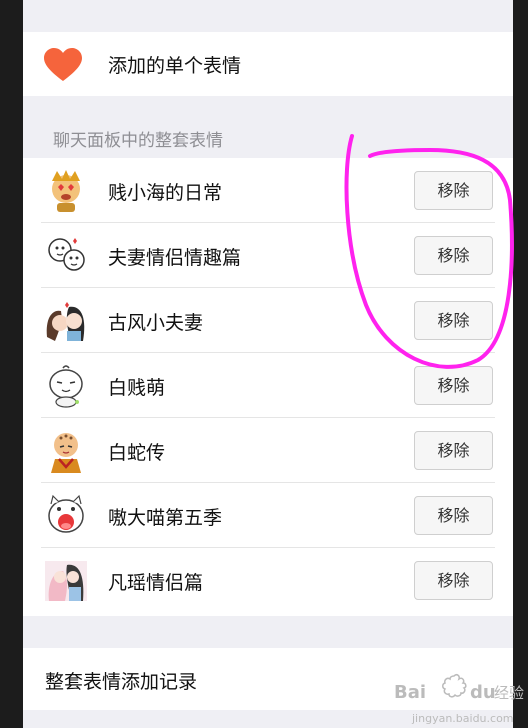  I want to click on list-item: 夫妻情侣情趣篇 移除, so click(268, 255).